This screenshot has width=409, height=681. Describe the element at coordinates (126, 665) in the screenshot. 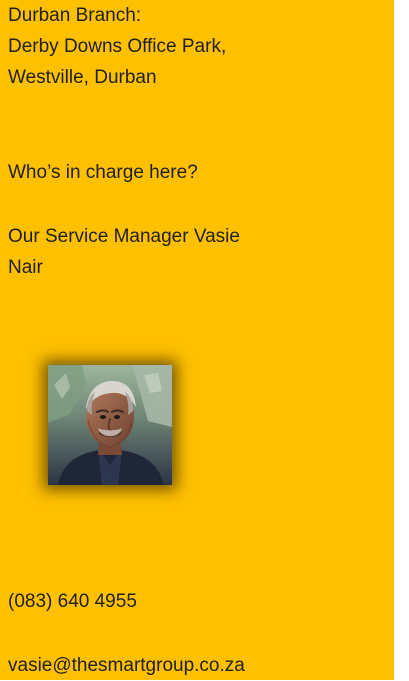

I see `email-address: vasie@thesmartgroup.co.za` at that location.